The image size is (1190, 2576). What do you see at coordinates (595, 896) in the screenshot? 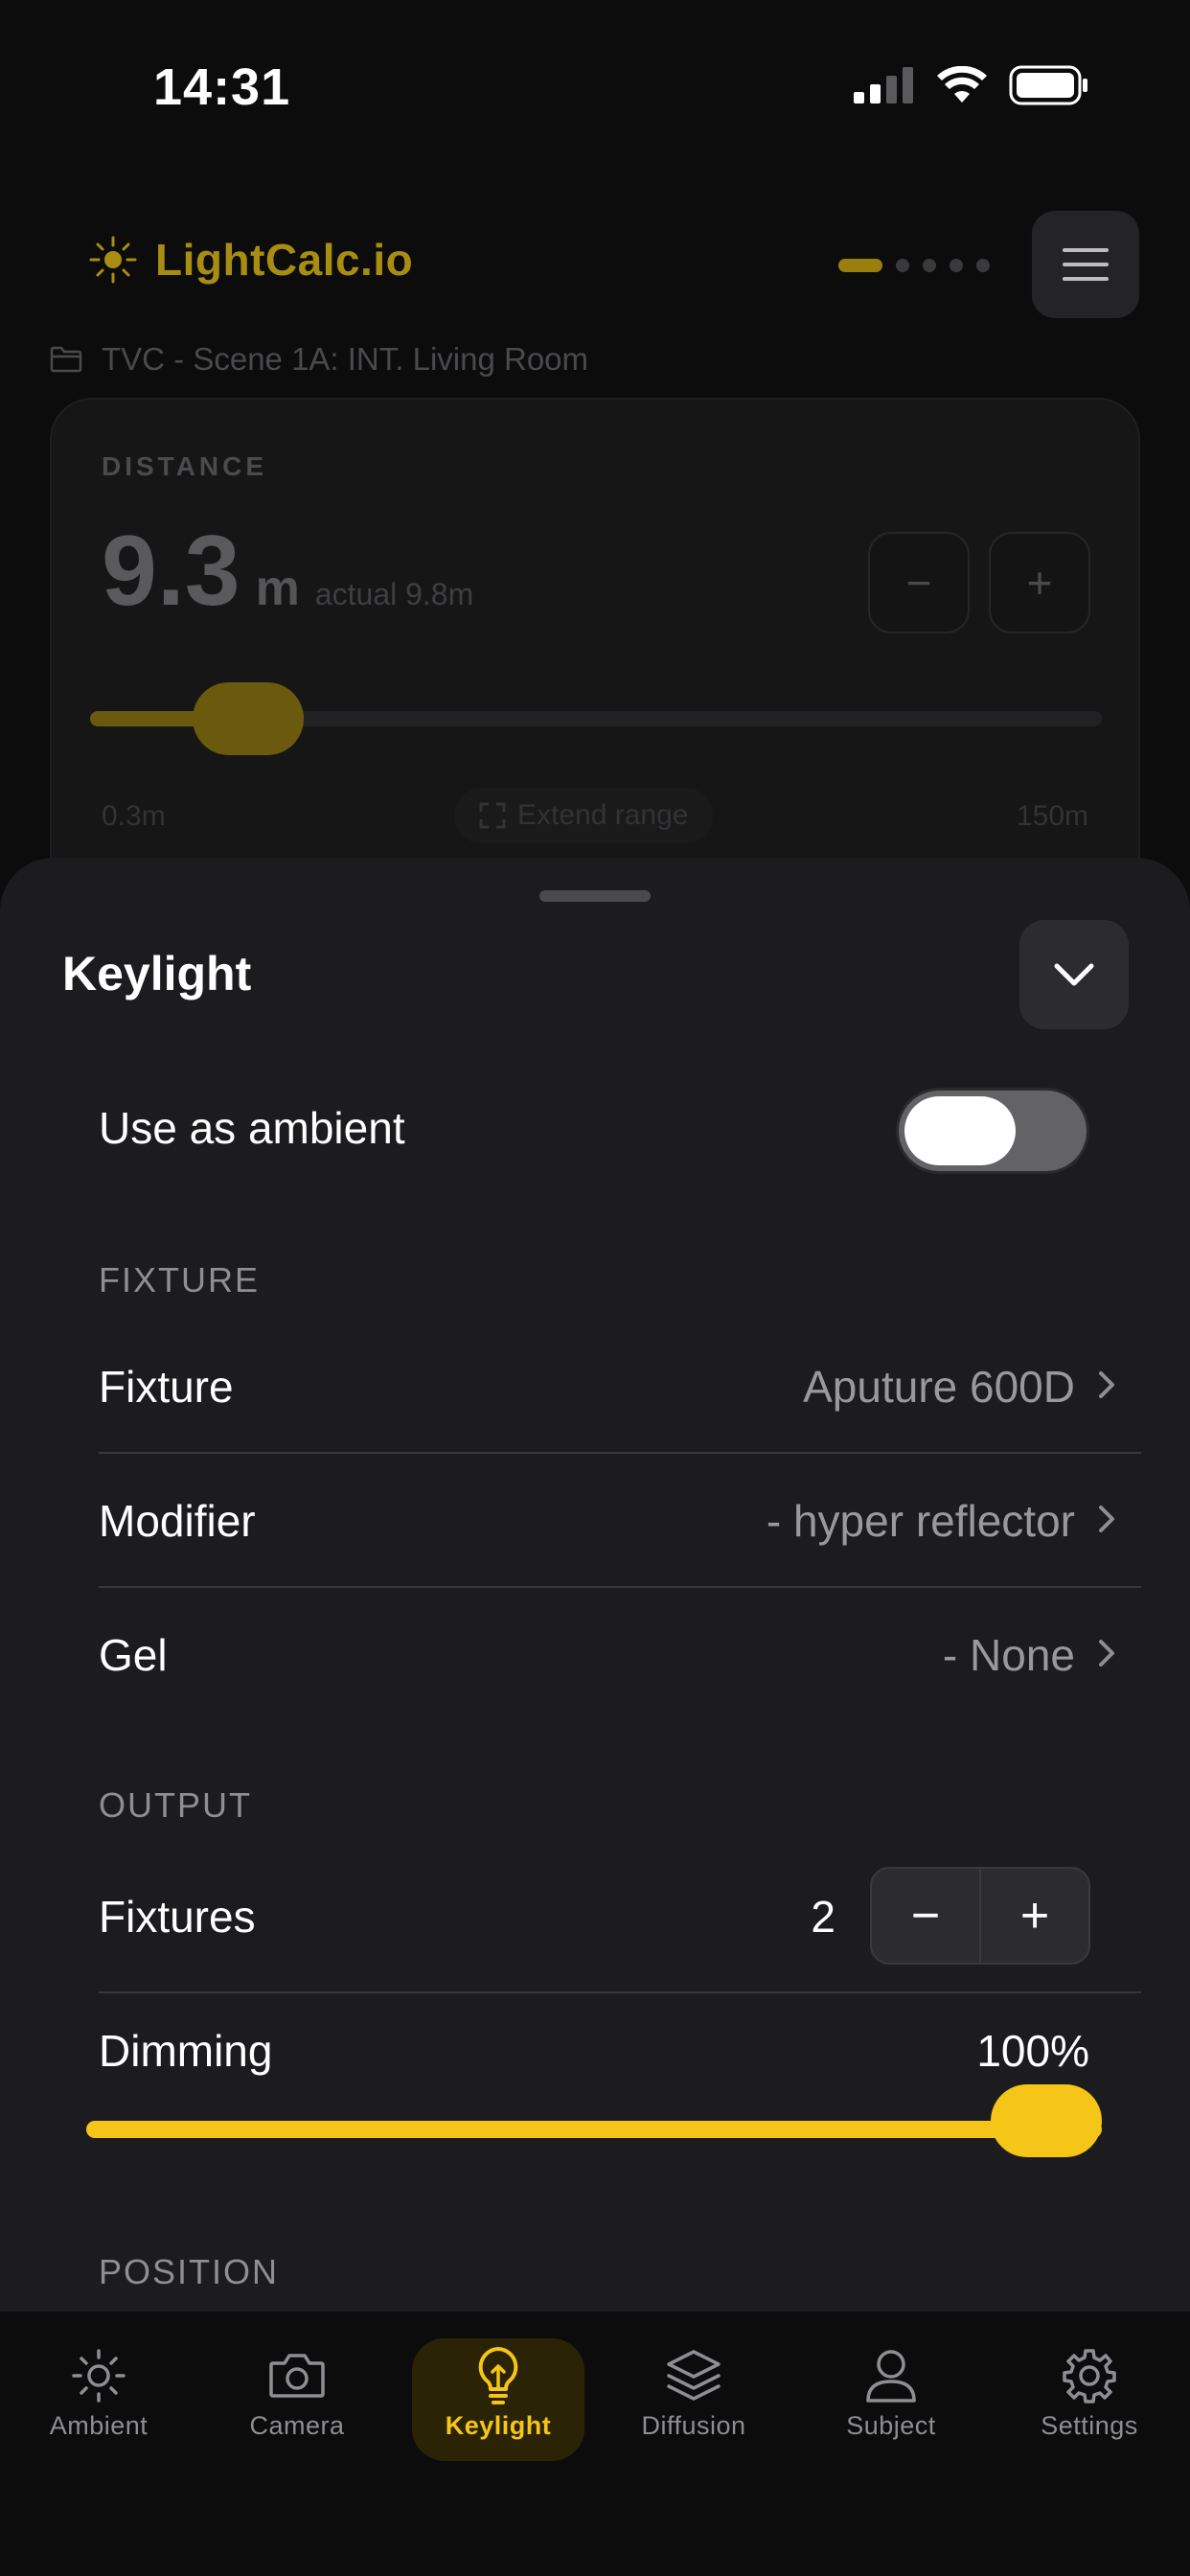
I see `sheet-grabber` at bounding box center [595, 896].